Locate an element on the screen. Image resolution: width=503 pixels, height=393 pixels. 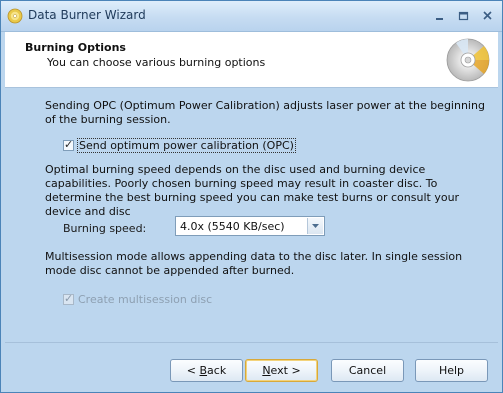
multisession-checkbox-row: ✓ Create multisession disc is located at coordinates (137, 299).